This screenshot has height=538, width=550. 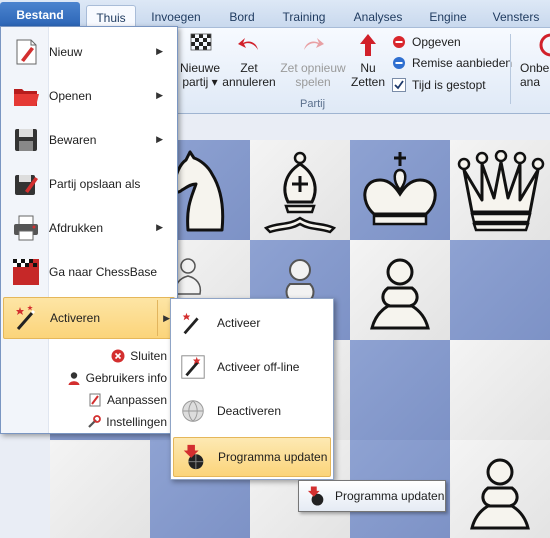 I want to click on file-menu-item-print: Afdrukken ▶, so click(x=89, y=228).